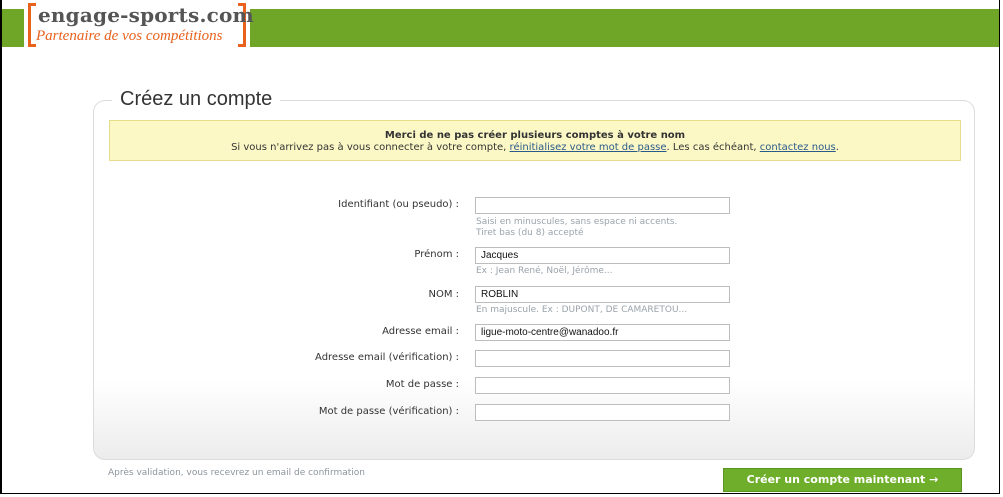 The width and height of the screenshot is (1003, 497). Describe the element at coordinates (422, 384) in the screenshot. I see `password-label: Mot de passe :` at that location.